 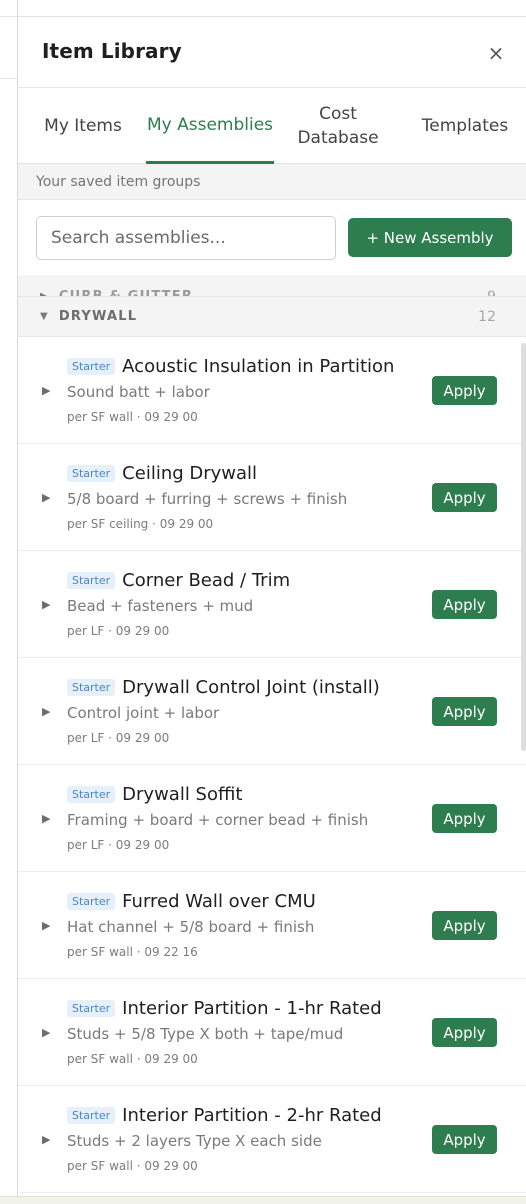 I want to click on item-description: Bead + fasteners + mud, so click(x=160, y=606).